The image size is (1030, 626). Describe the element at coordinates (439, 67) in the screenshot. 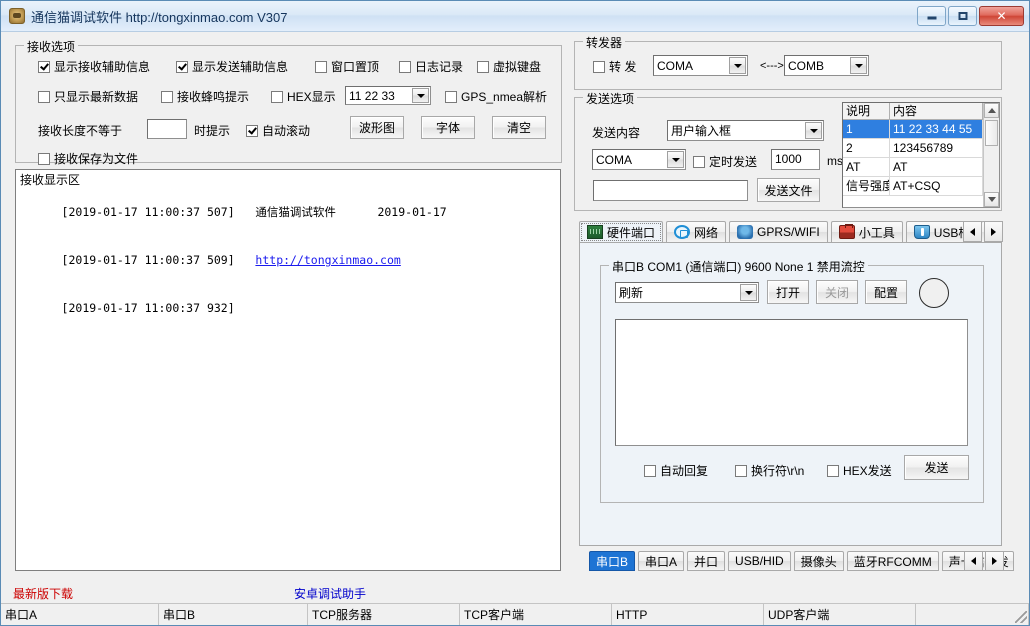

I see `checkbox-label: 日志记录` at that location.